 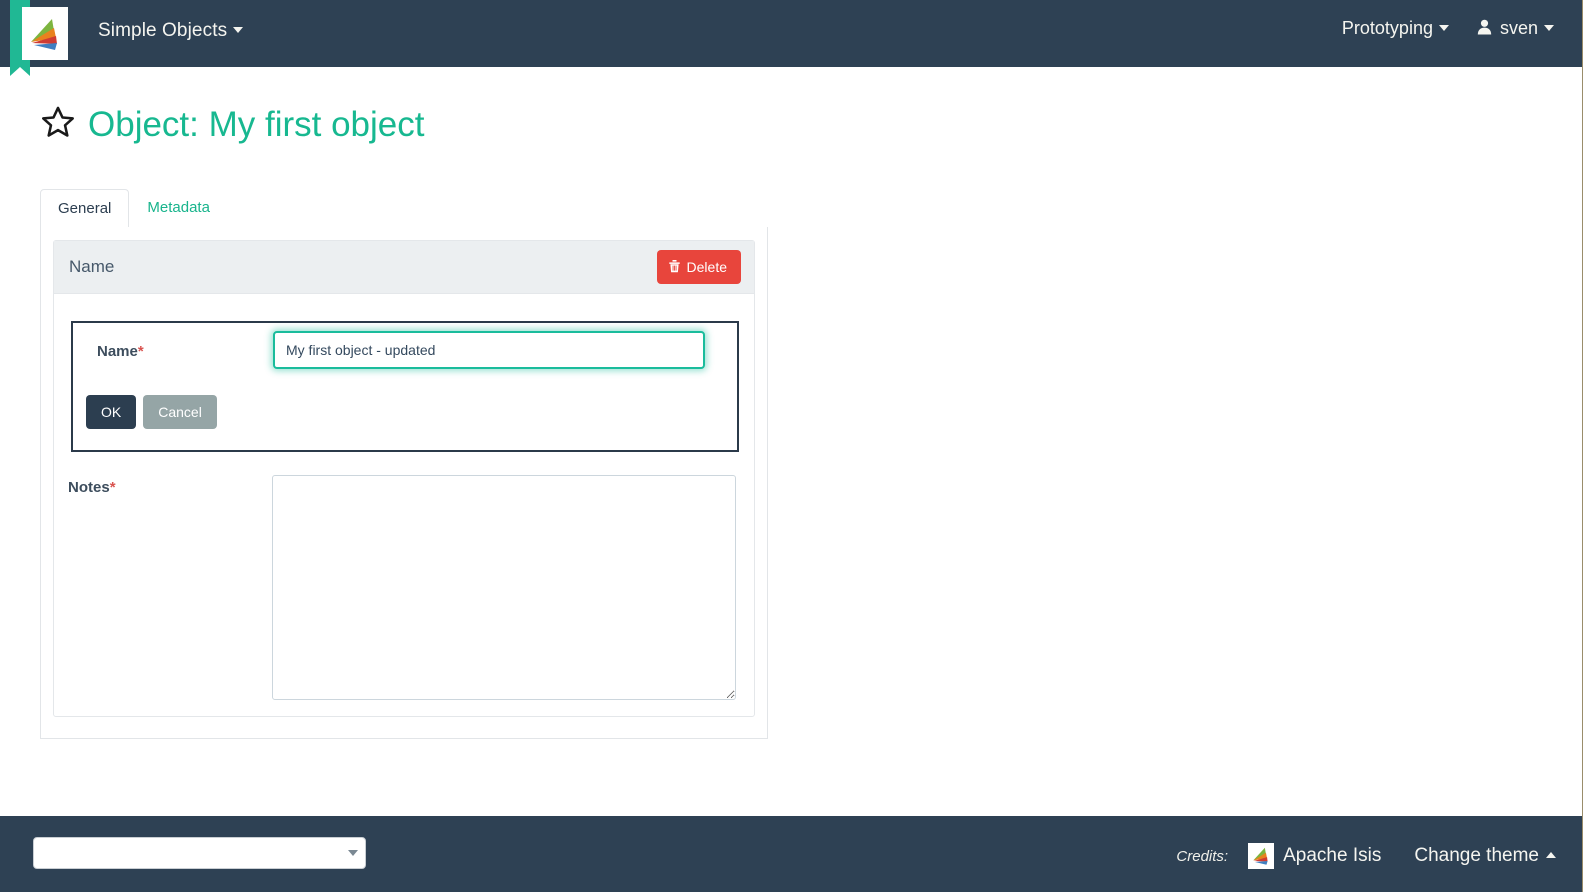 I want to click on change-theme-button: Change theme, so click(x=1485, y=856).